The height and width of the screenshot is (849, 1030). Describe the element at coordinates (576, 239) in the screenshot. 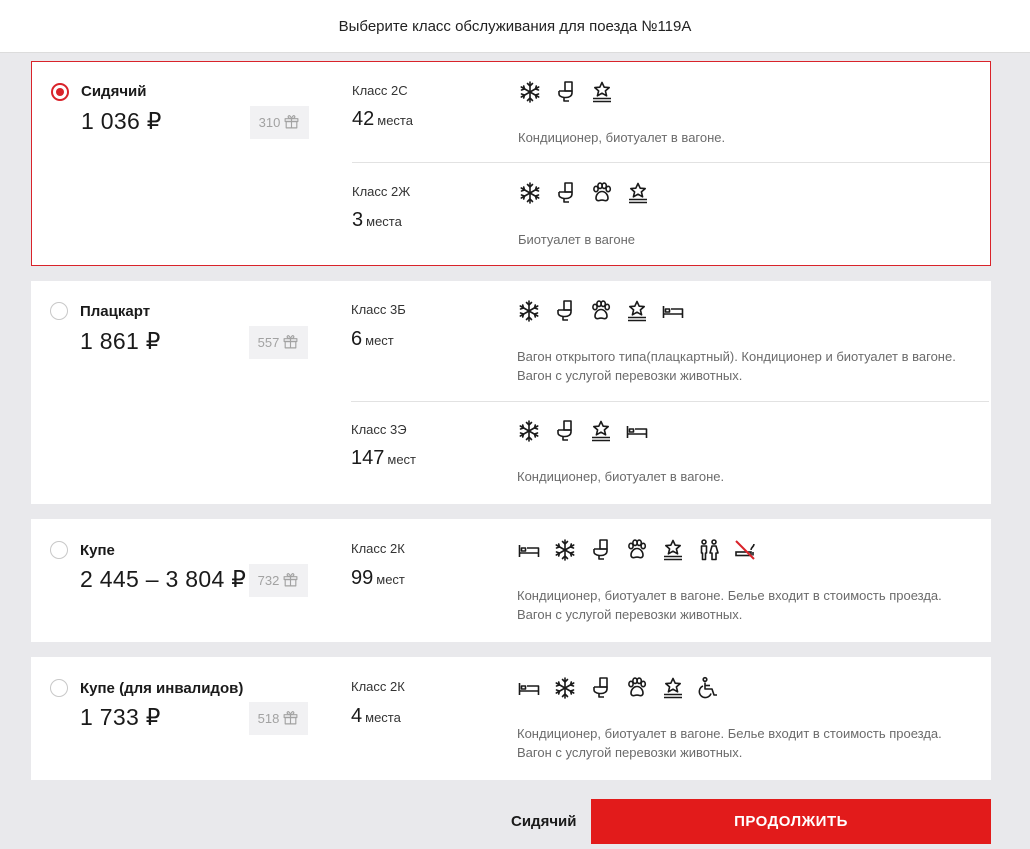

I see `subclass-description: Биотуалет в вагоне` at that location.